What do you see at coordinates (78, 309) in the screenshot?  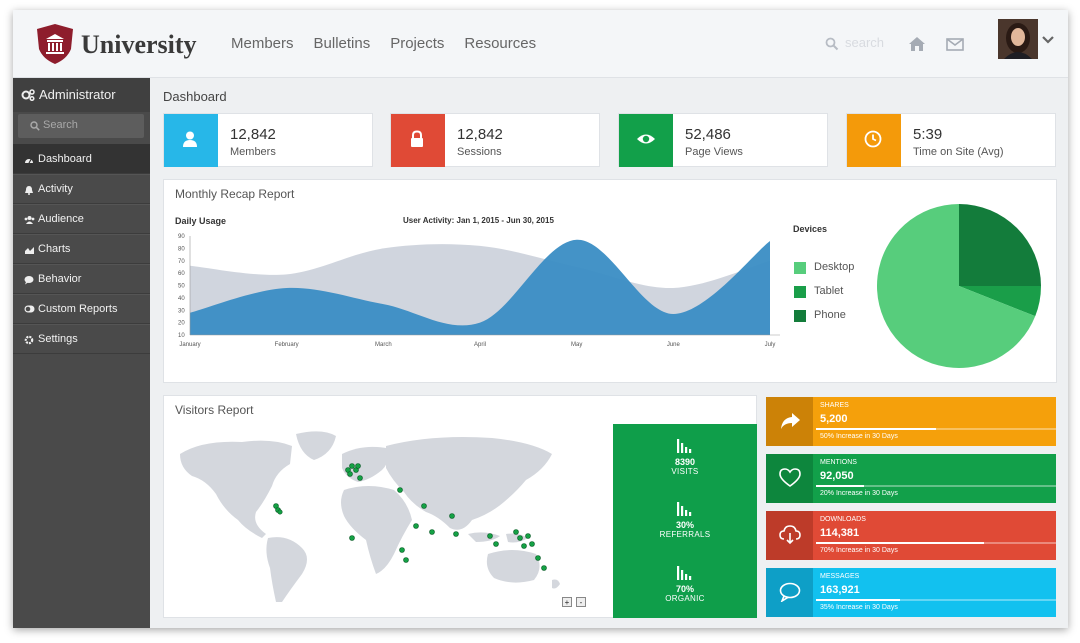 I see `sidebar-item-label: Custom Reports` at bounding box center [78, 309].